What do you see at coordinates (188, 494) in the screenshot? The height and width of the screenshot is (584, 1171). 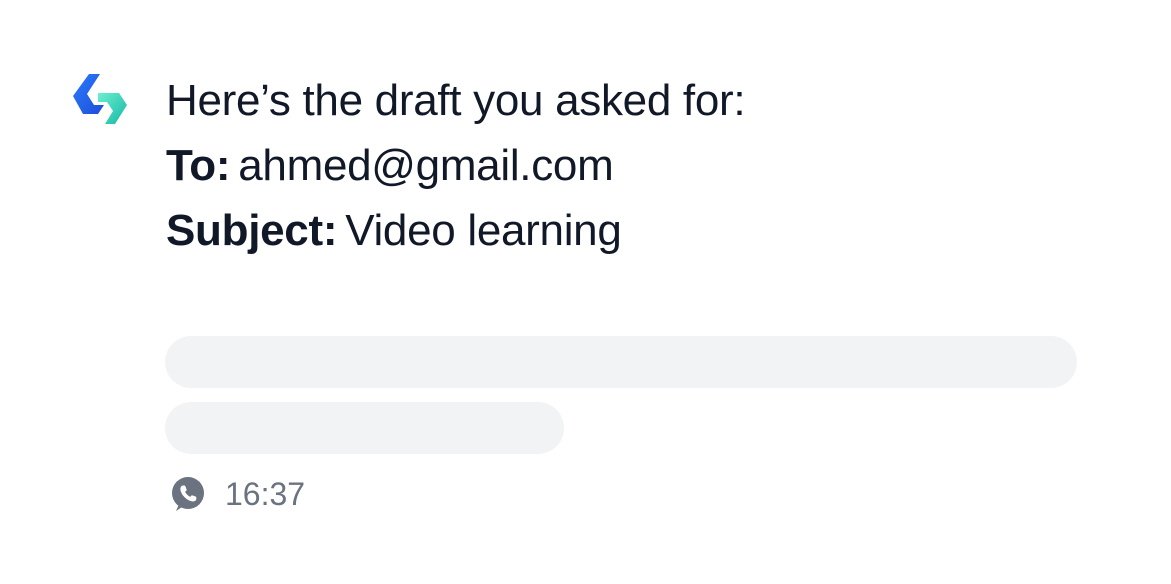 I see `whatsapp-icon` at bounding box center [188, 494].